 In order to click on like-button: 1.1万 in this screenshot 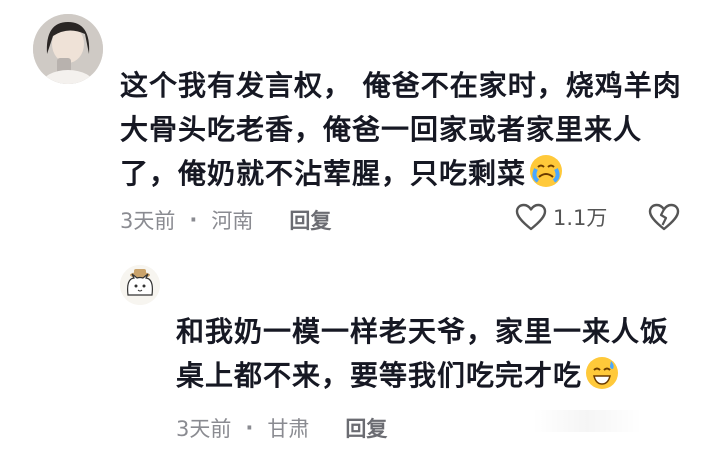, I will do `click(561, 217)`.